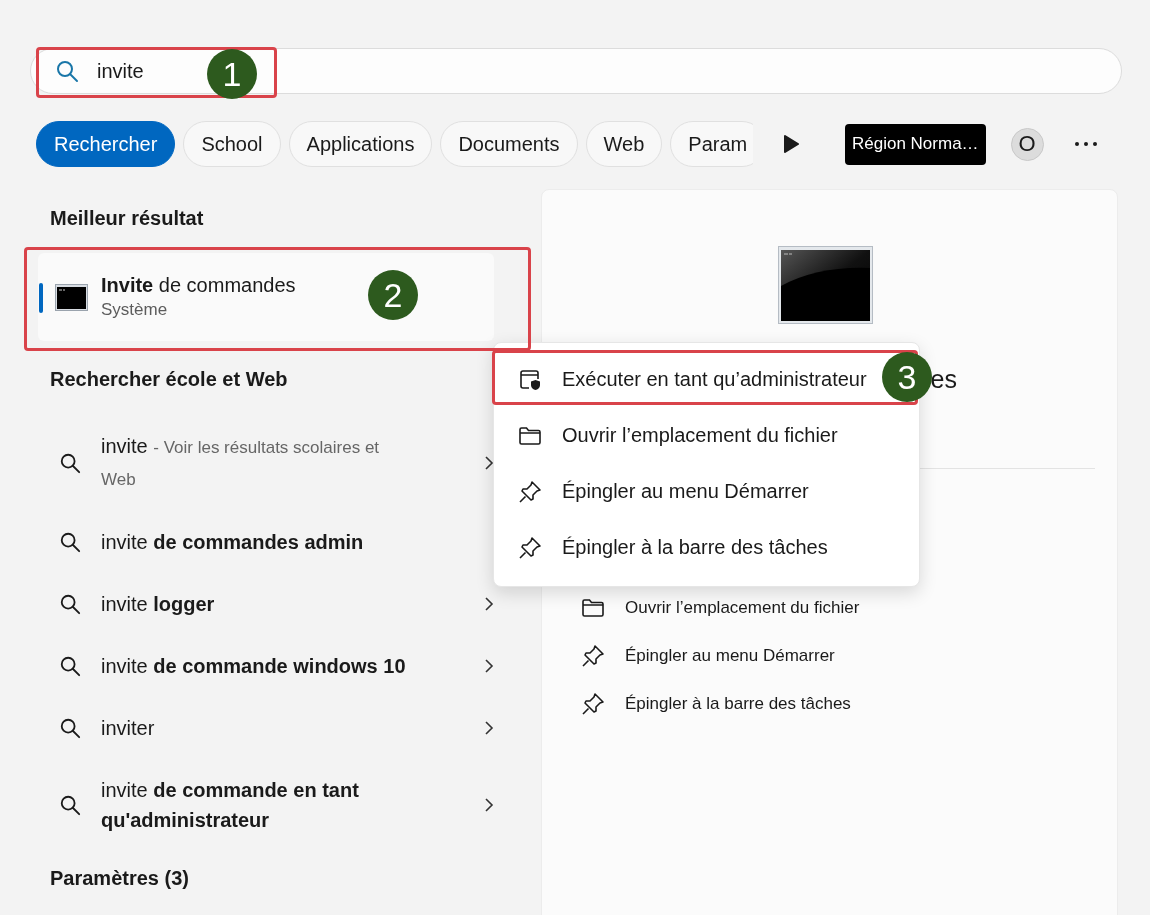 This screenshot has width=1150, height=915. What do you see at coordinates (127, 218) in the screenshot?
I see `section-header: Meilleur résultat` at bounding box center [127, 218].